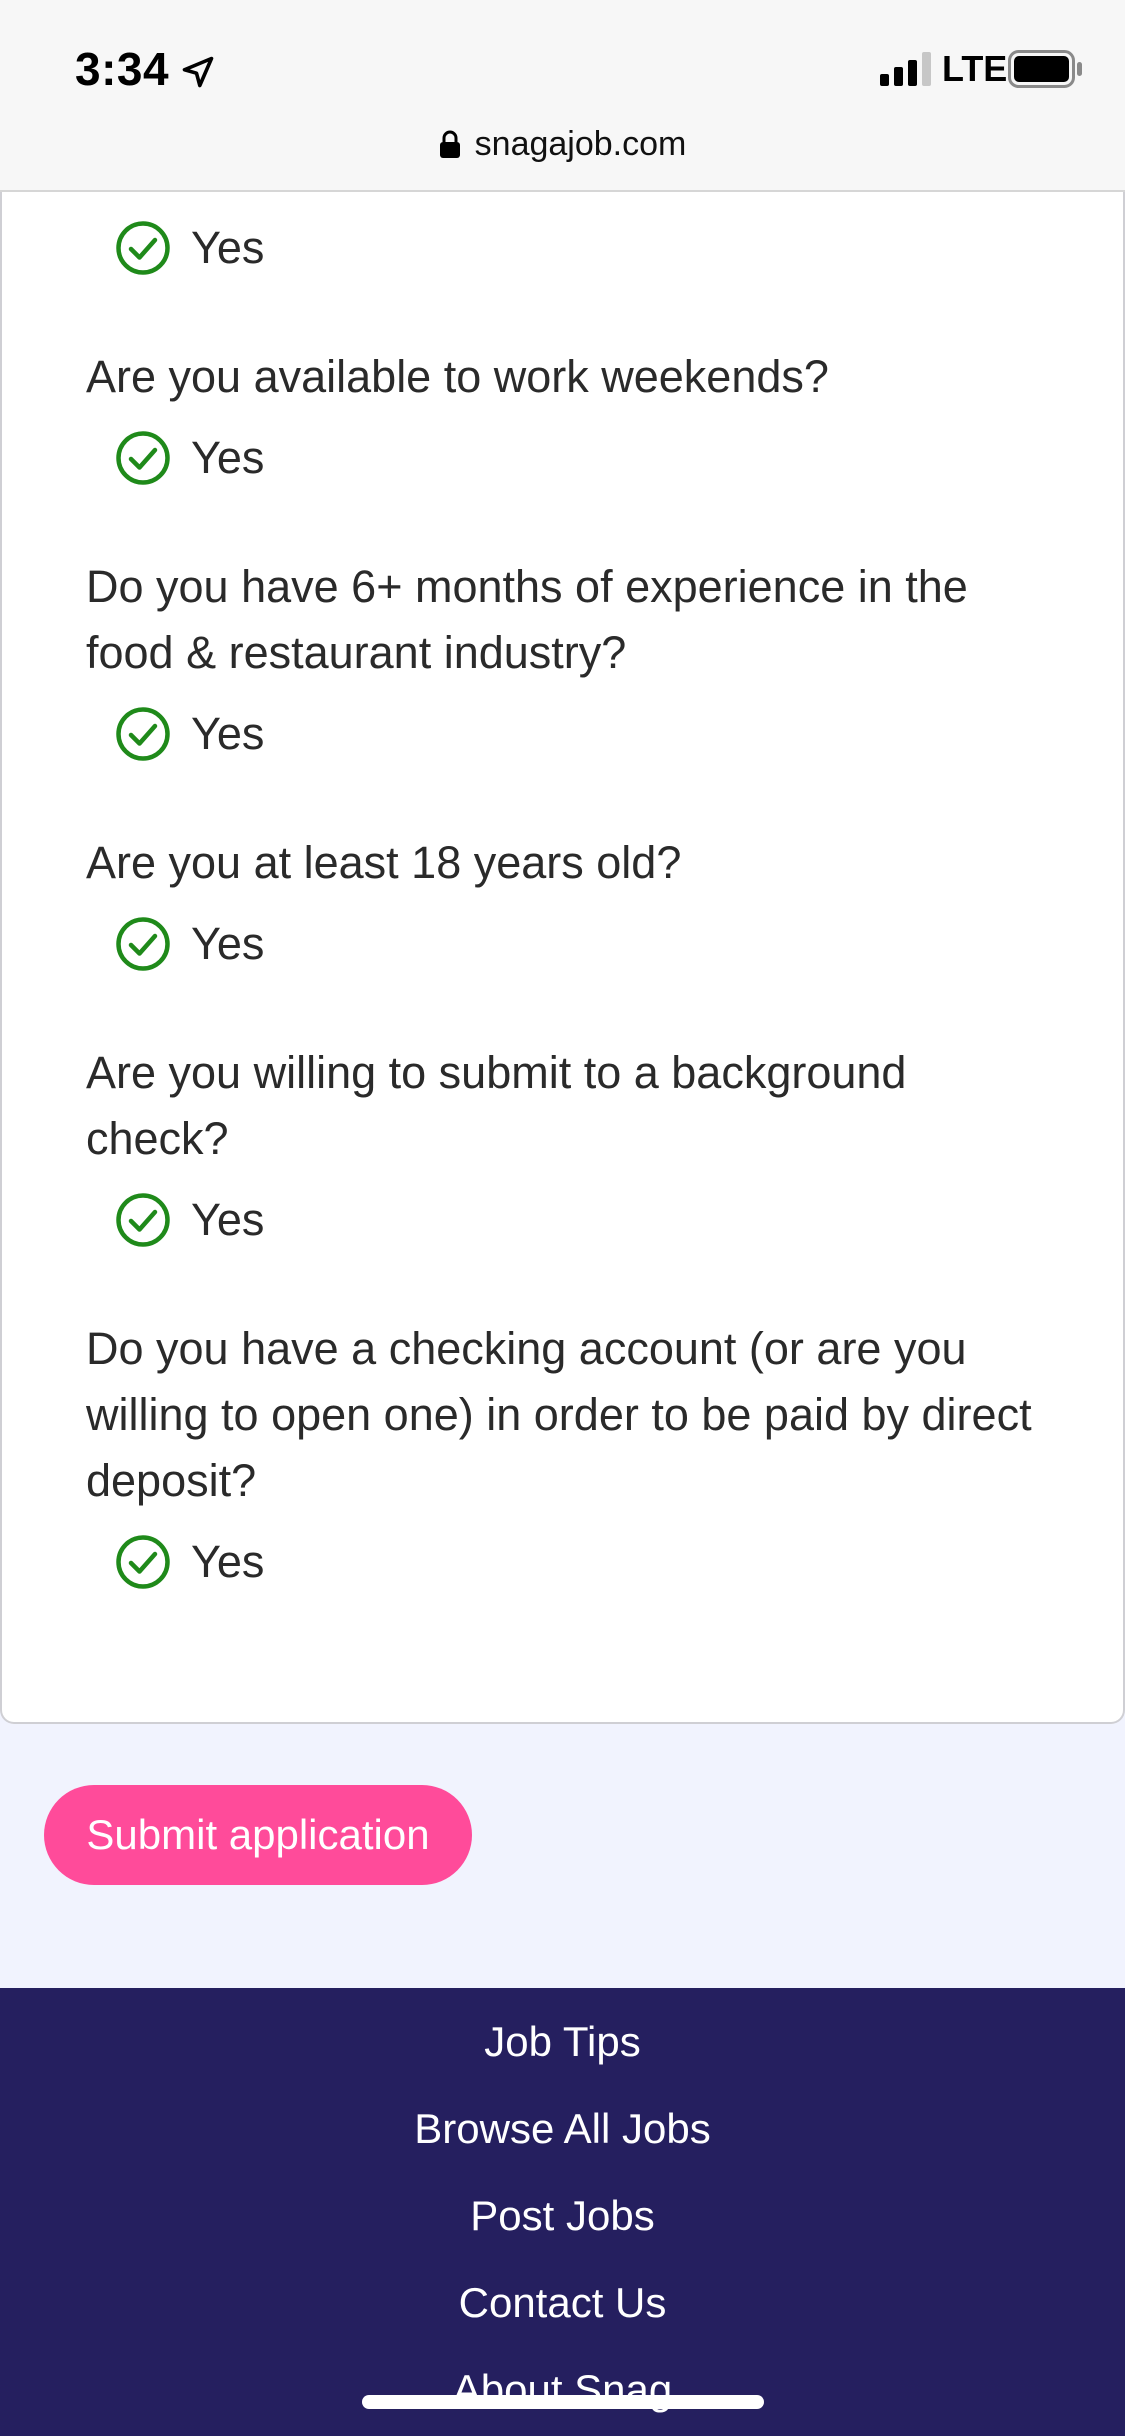 This screenshot has height=2436, width=1125. I want to click on home-indicator, so click(563, 2402).